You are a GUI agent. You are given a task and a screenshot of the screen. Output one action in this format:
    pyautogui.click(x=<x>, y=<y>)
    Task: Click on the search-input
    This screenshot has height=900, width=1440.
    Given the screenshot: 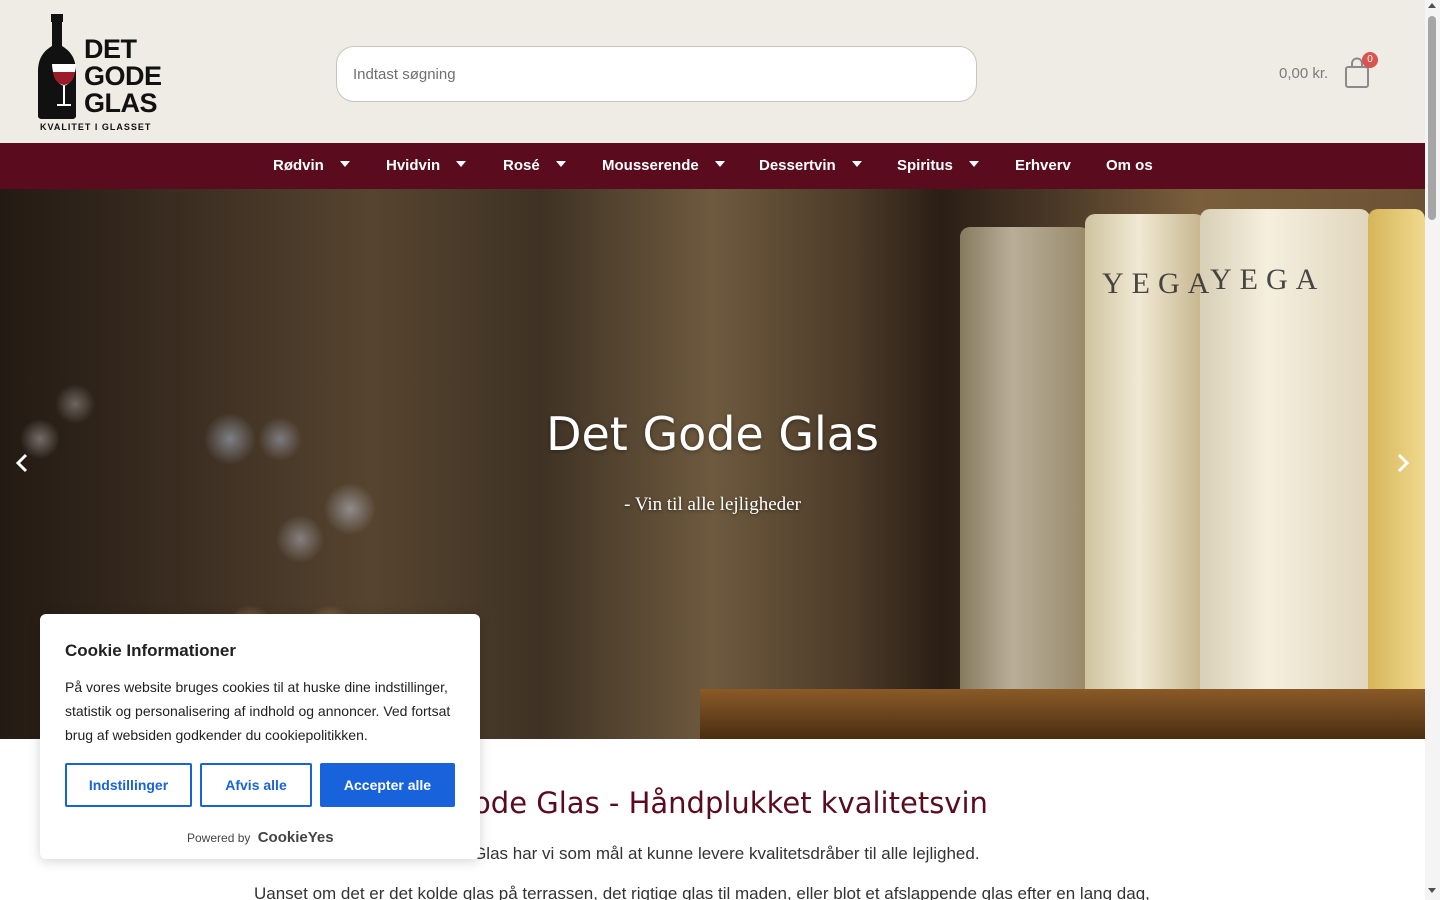 What is the action you would take?
    pyautogui.click(x=656, y=74)
    